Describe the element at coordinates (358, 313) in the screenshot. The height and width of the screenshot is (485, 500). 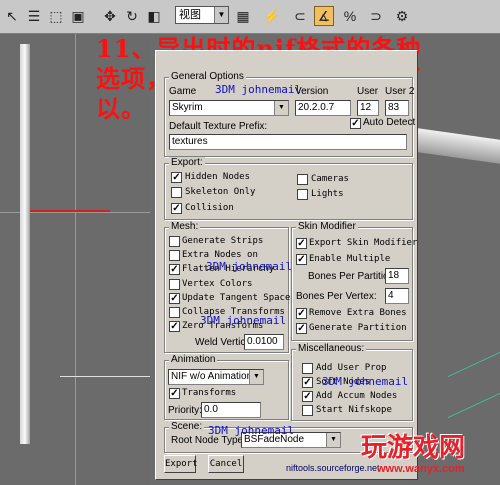
I see `remove-extra-bones-label: Remove Extra Bones` at that location.